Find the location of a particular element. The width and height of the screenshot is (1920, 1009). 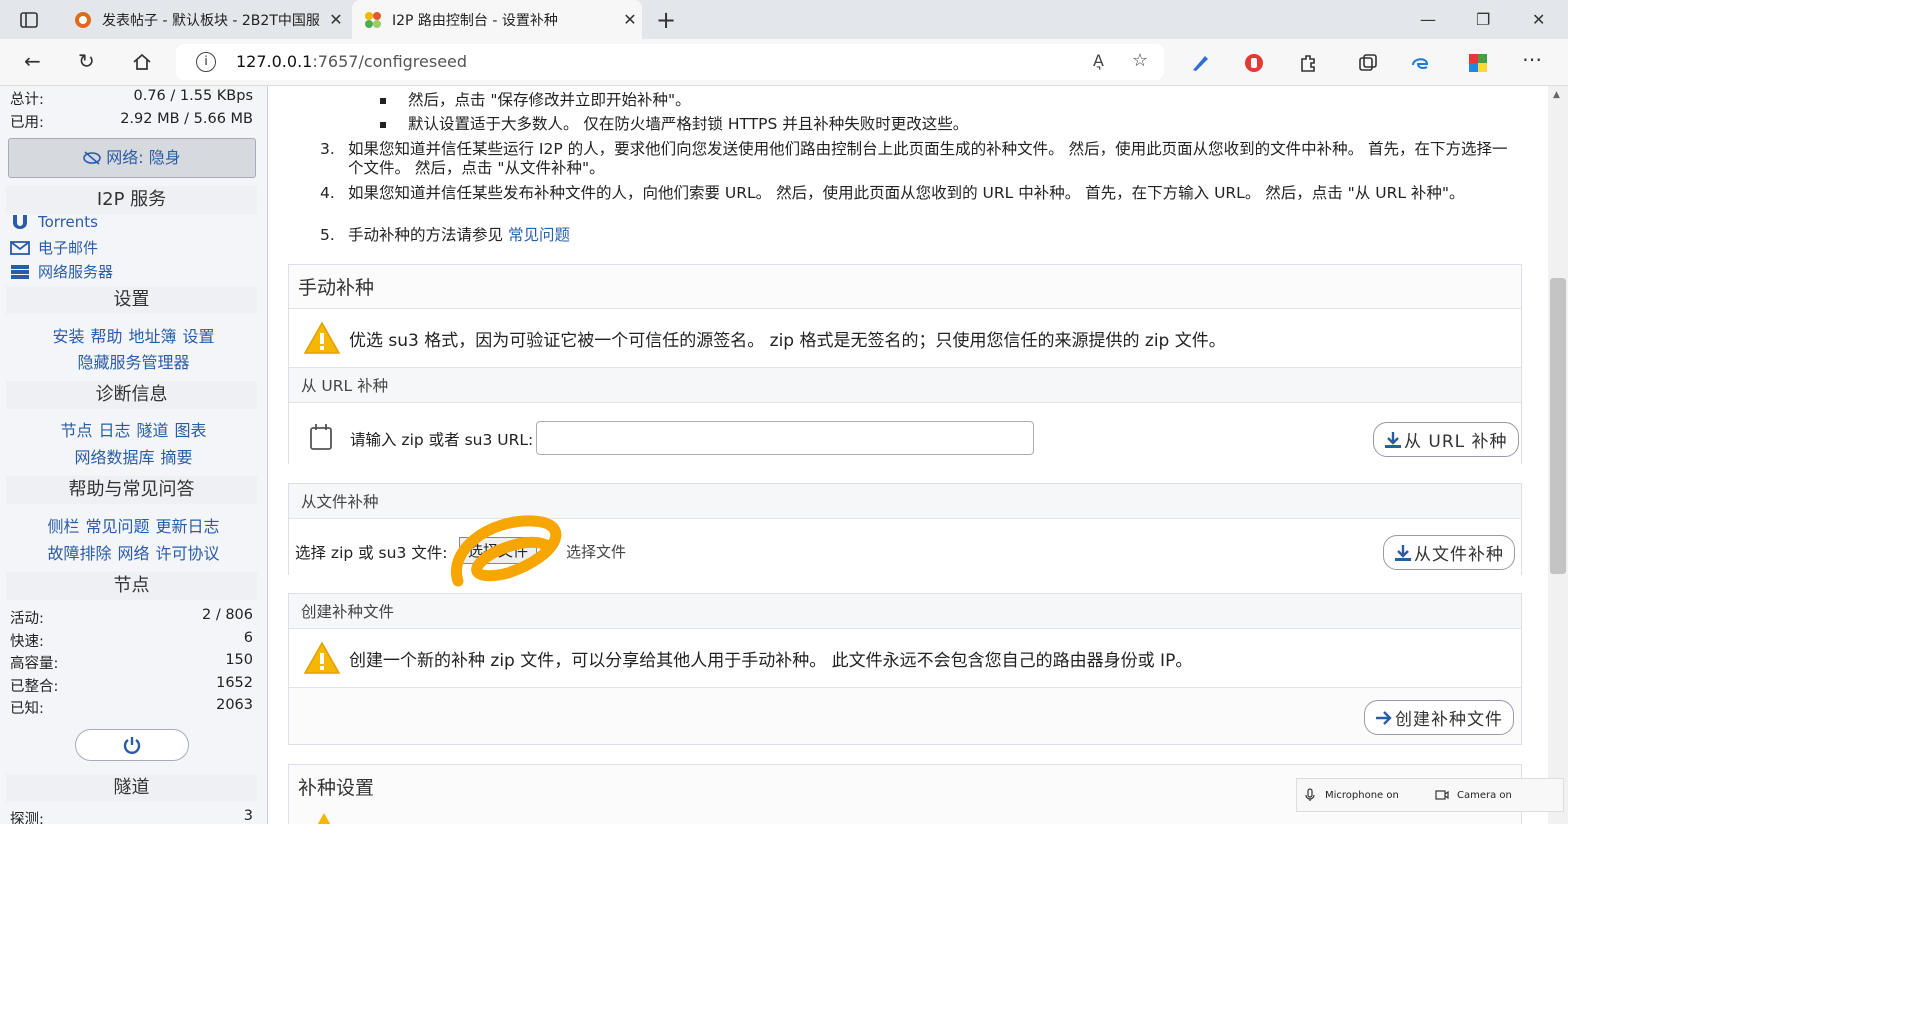

camera-icon is located at coordinates (1442, 795).